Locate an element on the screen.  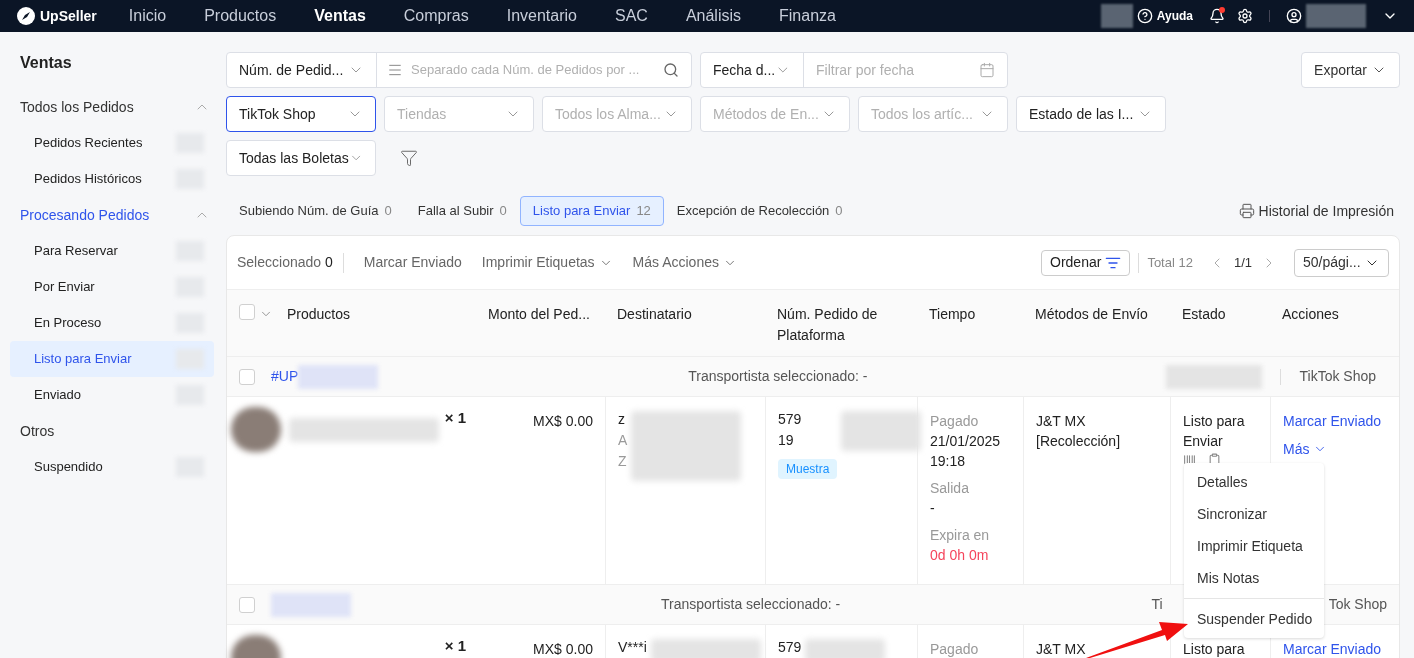
sidebar-group: Otros is located at coordinates (112, 431).